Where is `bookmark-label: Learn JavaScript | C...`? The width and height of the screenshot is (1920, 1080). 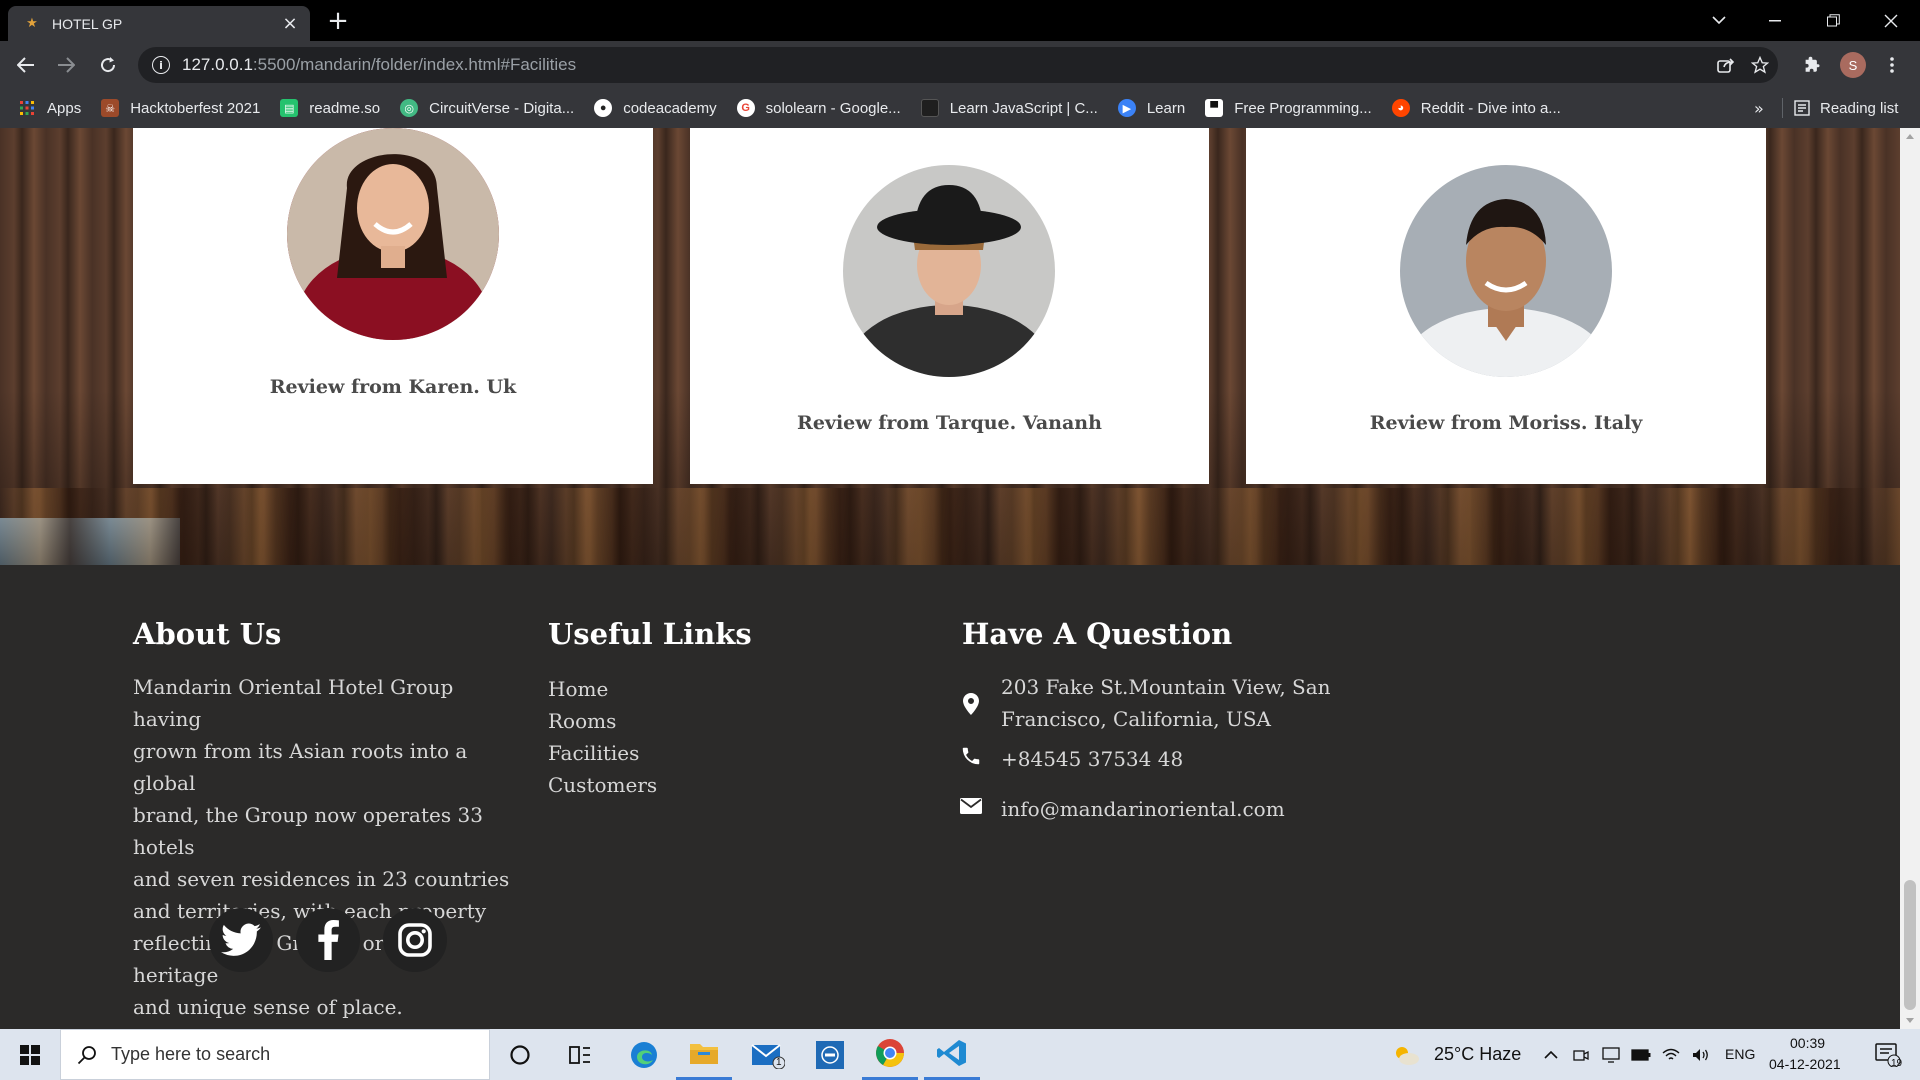 bookmark-label: Learn JavaScript | C... is located at coordinates (1023, 108).